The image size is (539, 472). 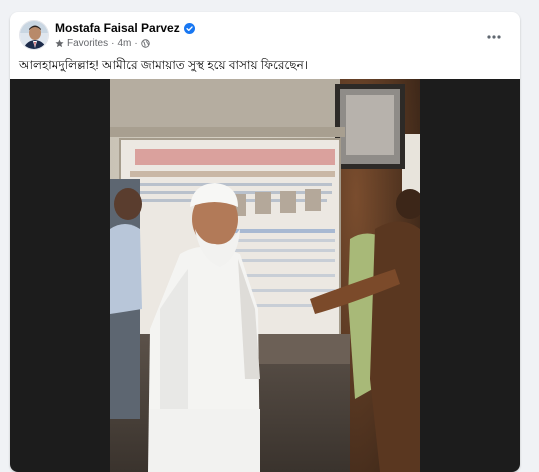 What do you see at coordinates (87, 43) in the screenshot?
I see `audience-label: Favorites` at bounding box center [87, 43].